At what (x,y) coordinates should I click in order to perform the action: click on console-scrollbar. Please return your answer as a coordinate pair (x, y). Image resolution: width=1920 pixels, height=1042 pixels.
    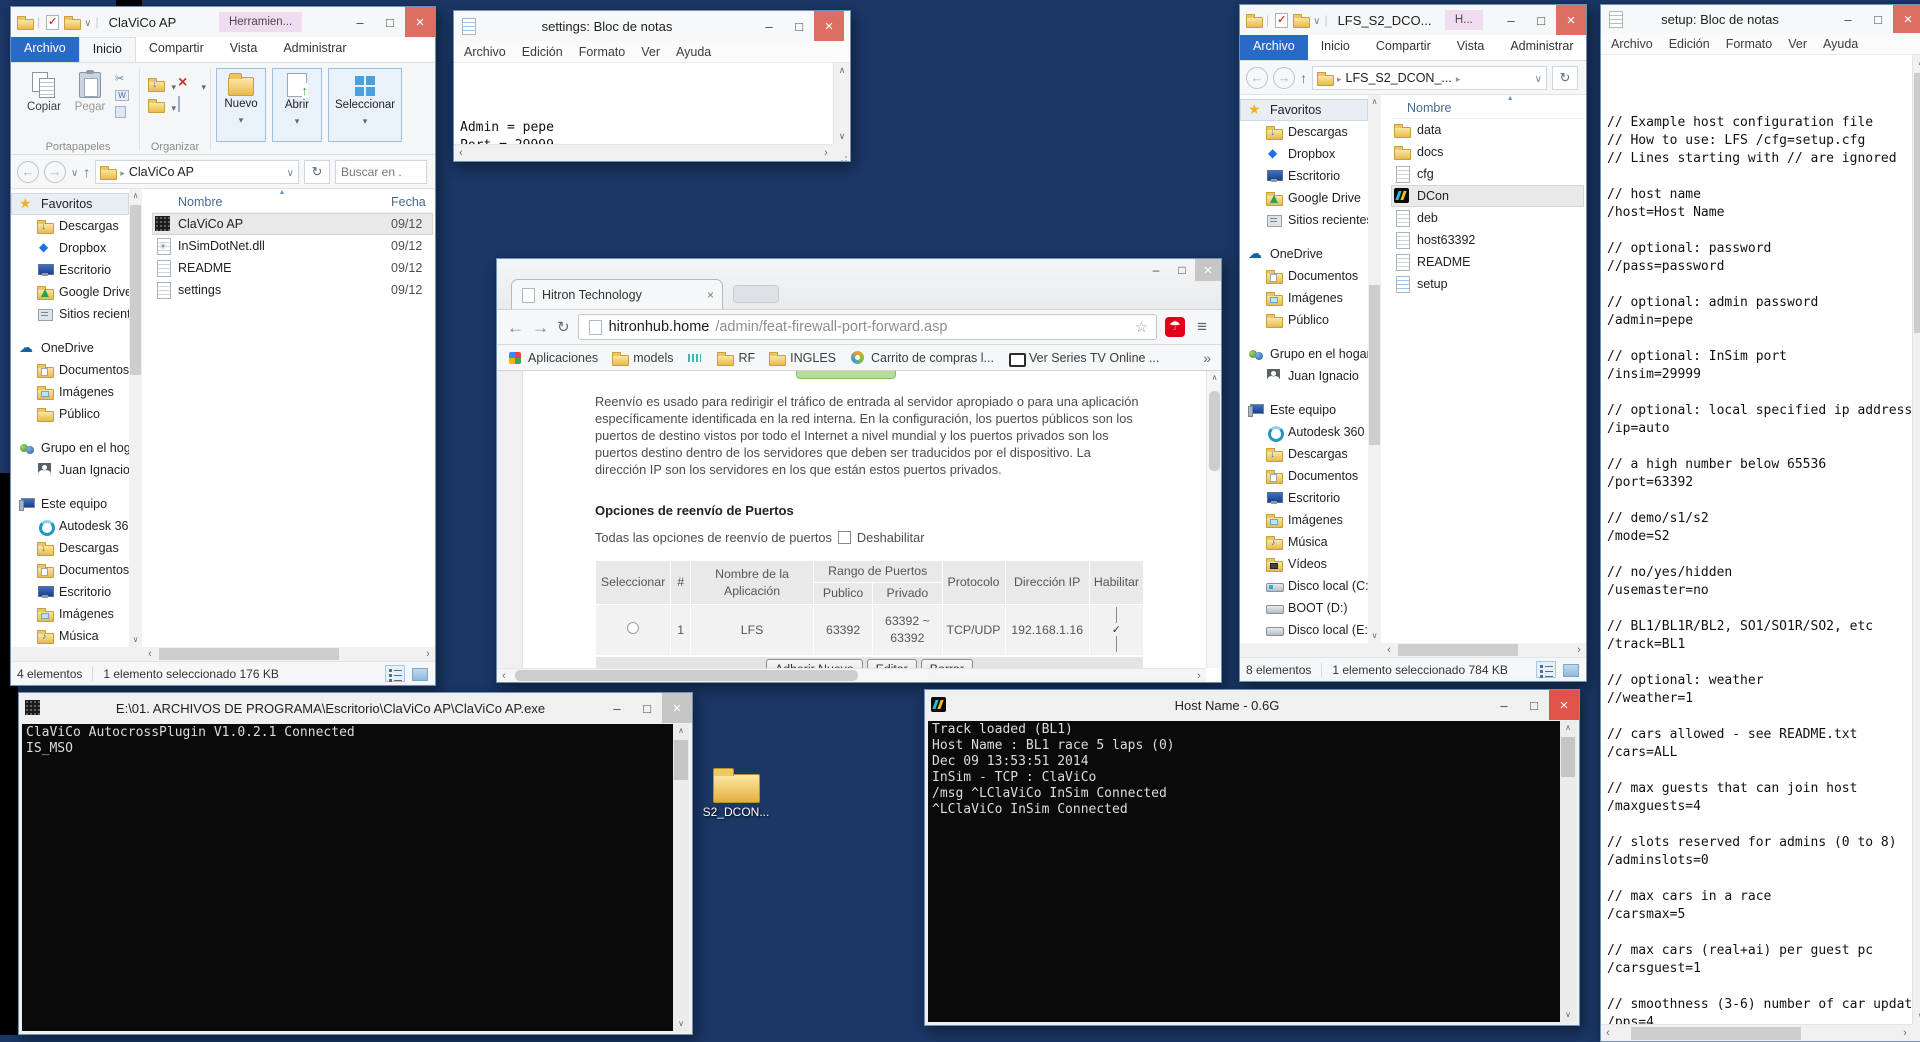
    Looking at the image, I should click on (1568, 871).